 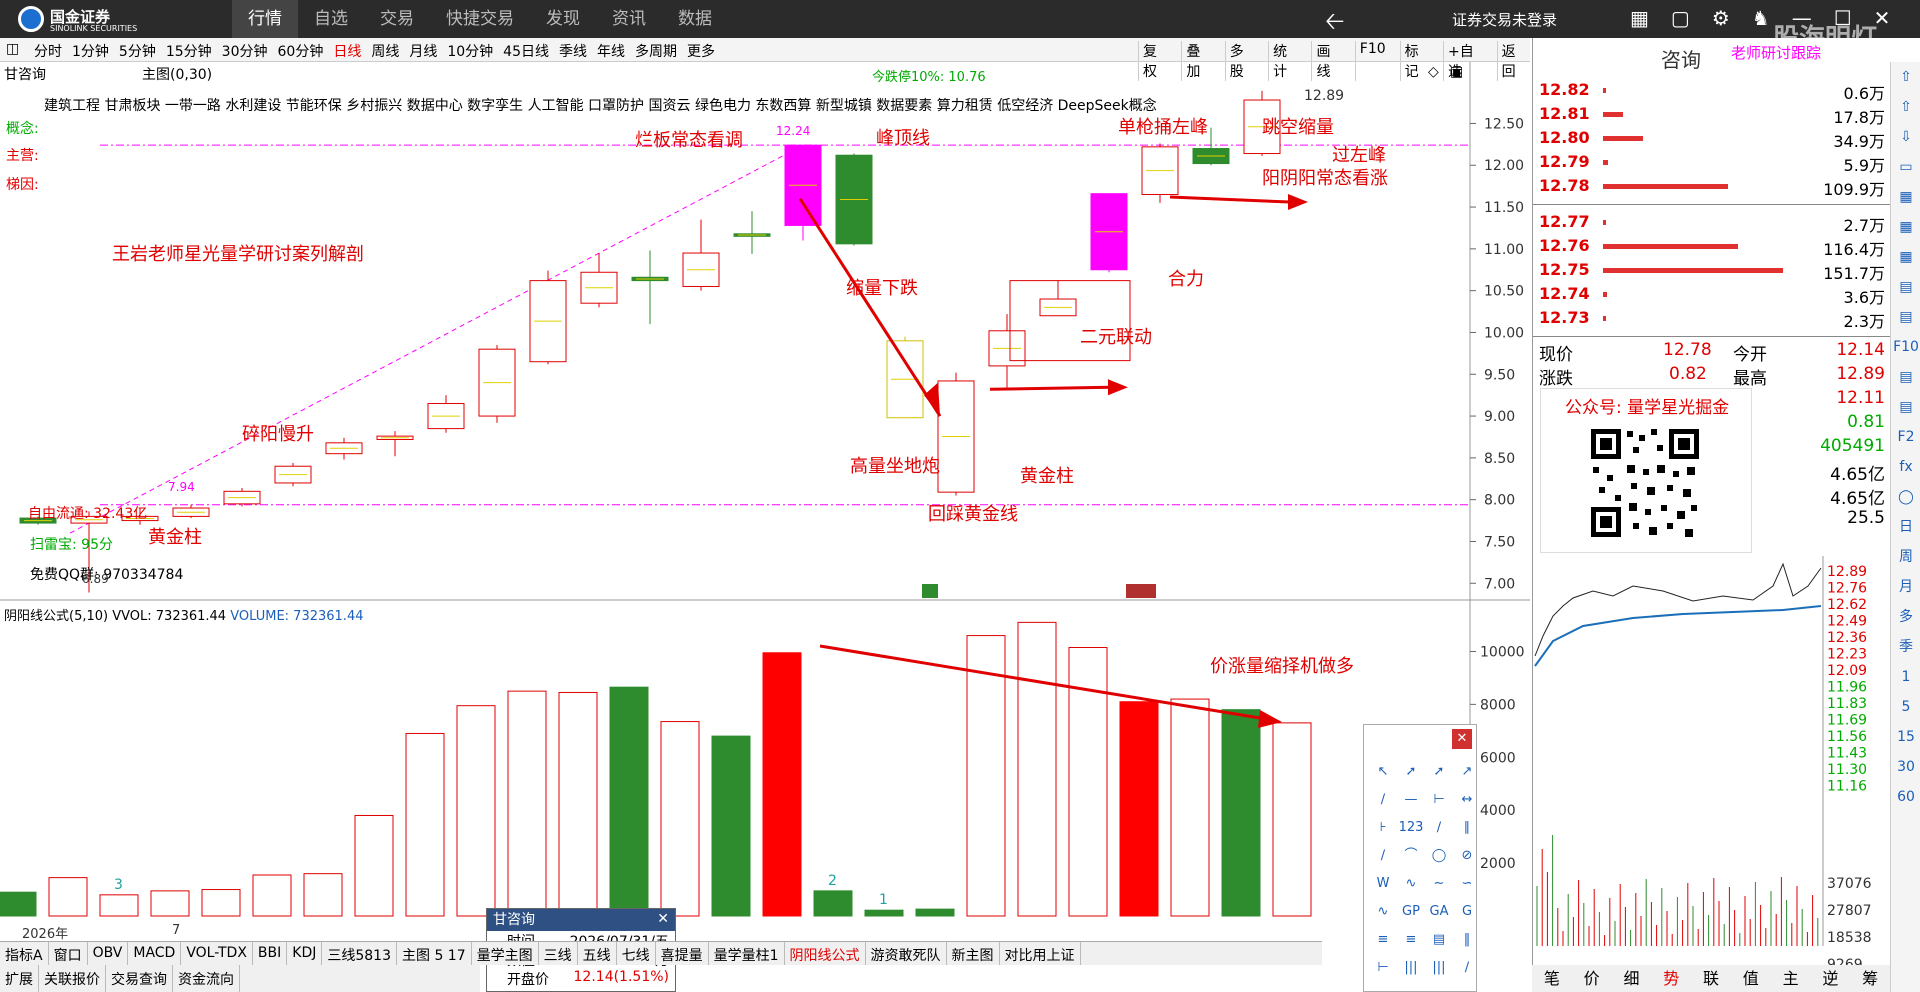 I want to click on arrow-icon: ↗, so click(x=1467, y=772).